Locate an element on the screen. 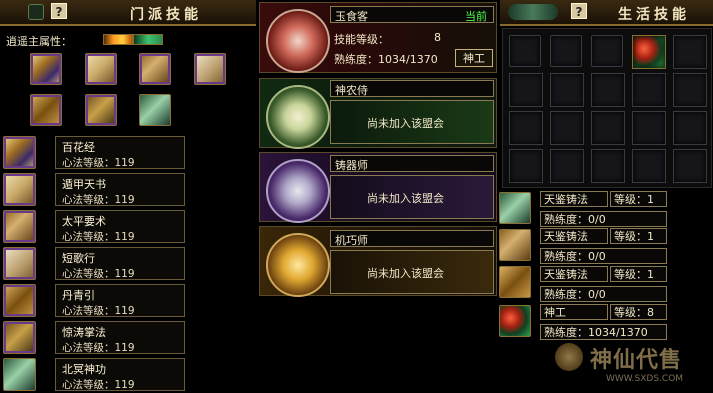  sect-help-button: ? is located at coordinates (59, 11).